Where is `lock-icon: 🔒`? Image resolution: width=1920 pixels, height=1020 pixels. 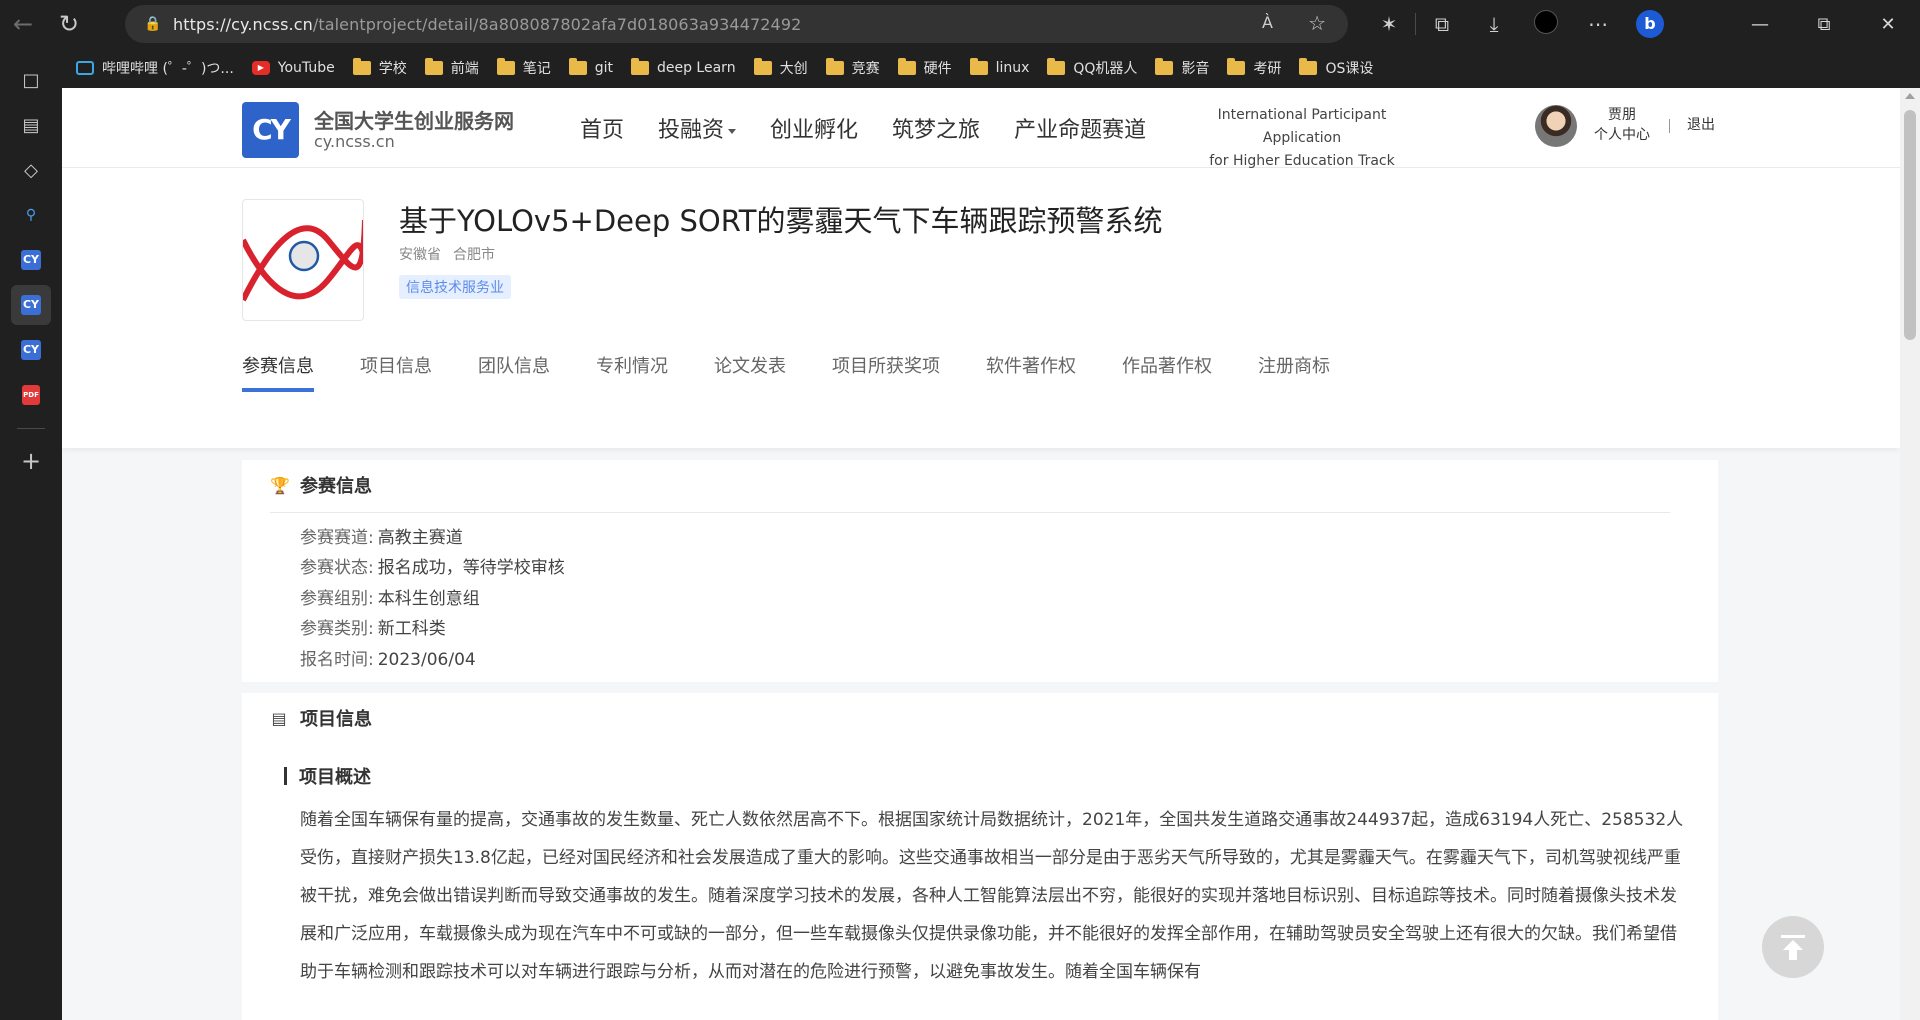
lock-icon: 🔒 is located at coordinates (153, 24).